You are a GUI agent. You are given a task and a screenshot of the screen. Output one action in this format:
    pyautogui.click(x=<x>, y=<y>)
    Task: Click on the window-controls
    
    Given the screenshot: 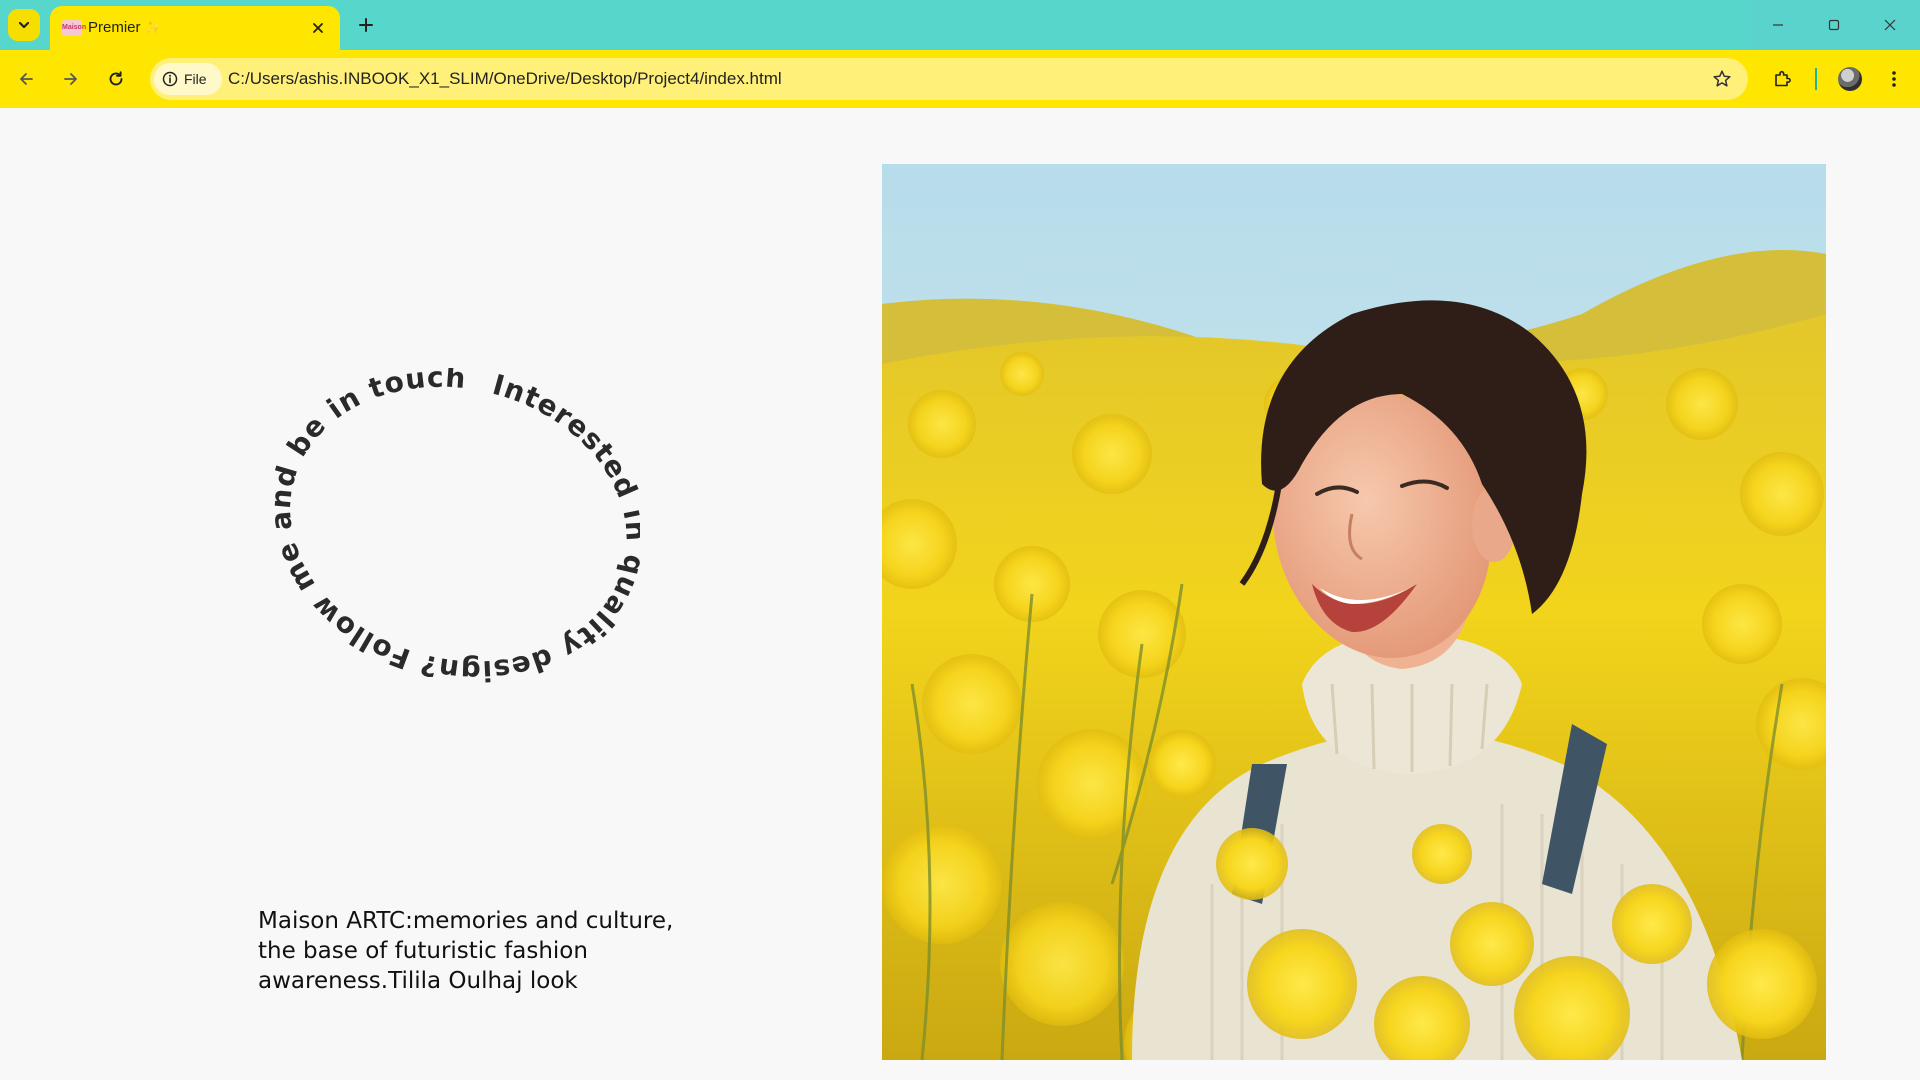 What is the action you would take?
    pyautogui.click(x=1835, y=25)
    